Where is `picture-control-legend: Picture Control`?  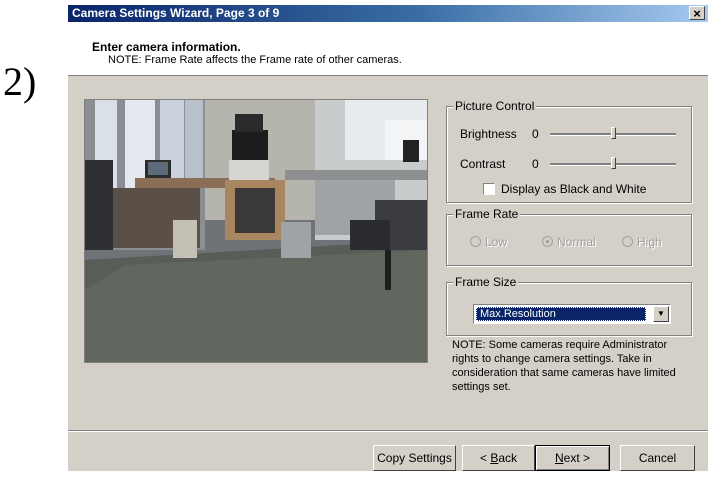
picture-control-legend: Picture Control is located at coordinates (495, 106).